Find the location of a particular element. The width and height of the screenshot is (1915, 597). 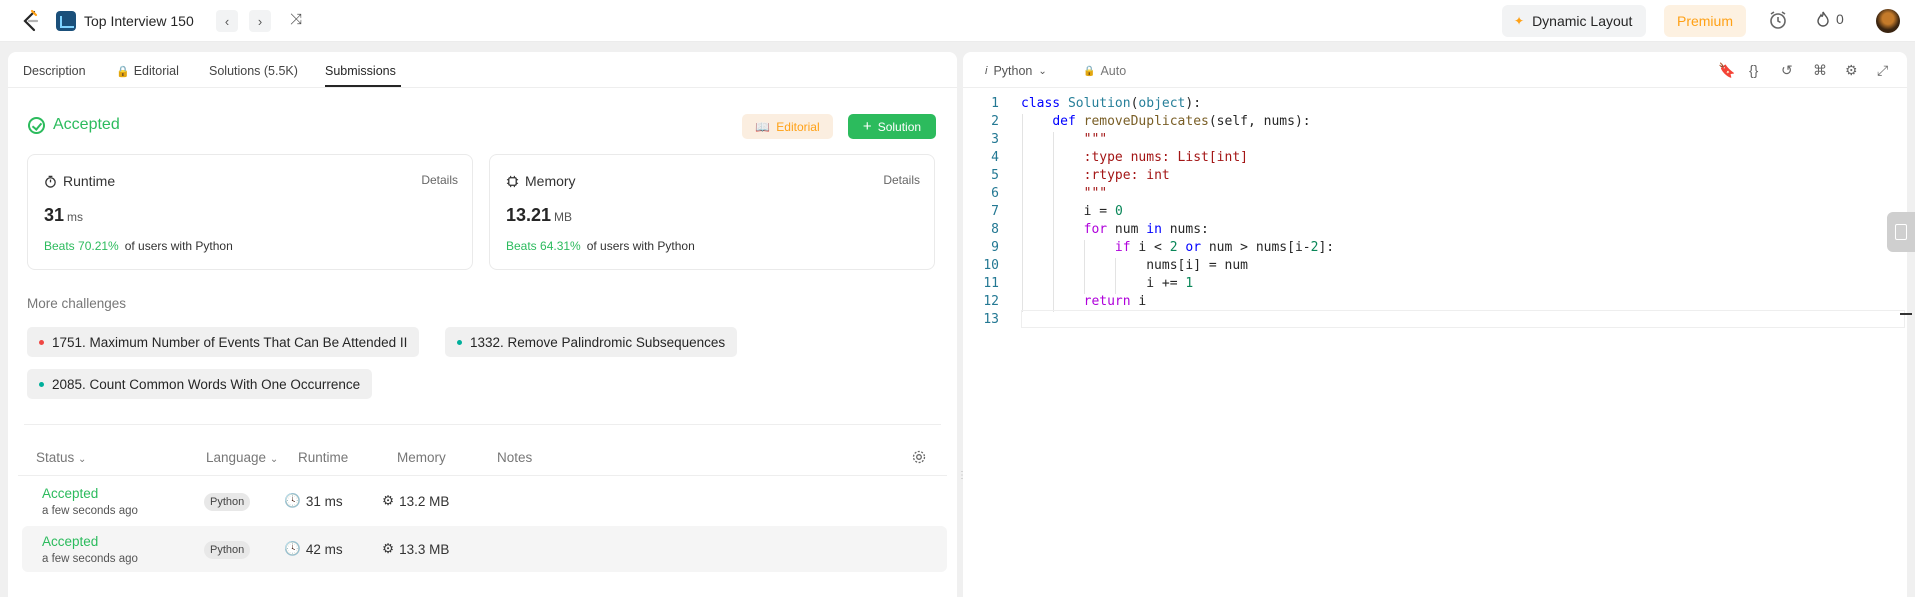

code-token: i < is located at coordinates (1150, 247).